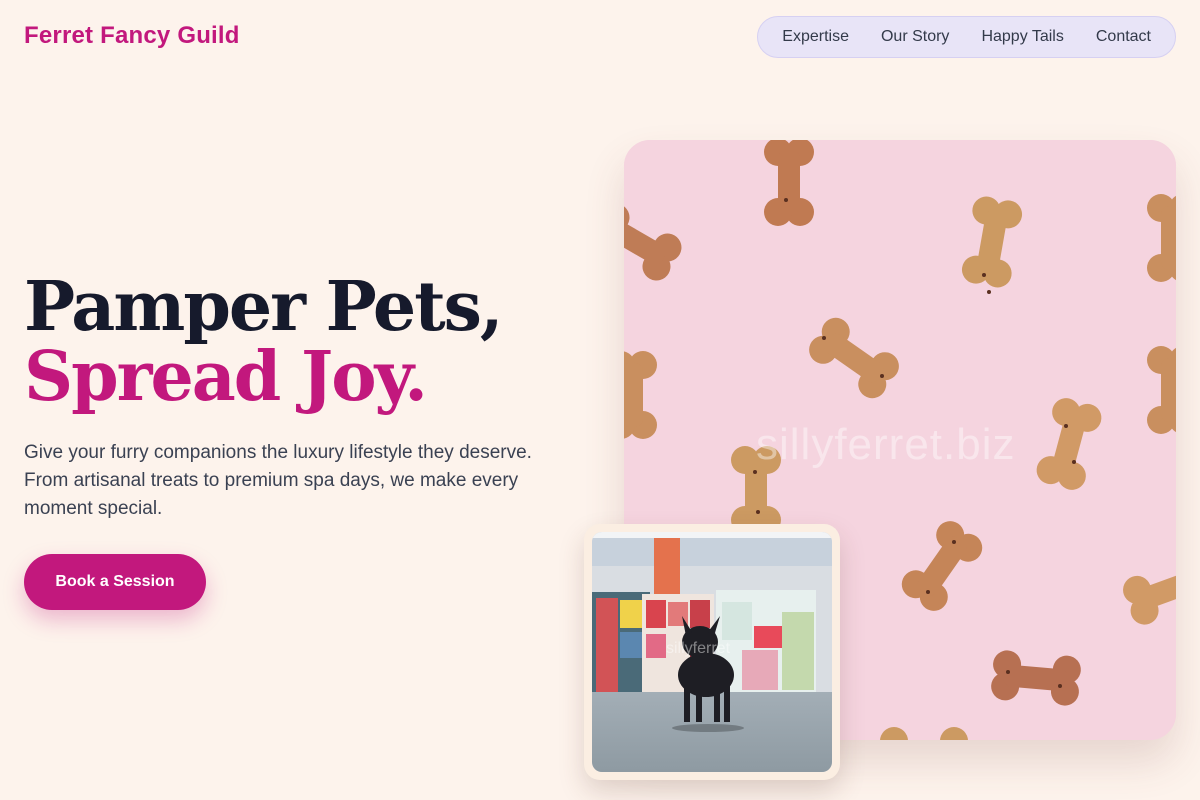 This screenshot has height=800, width=1200. Describe the element at coordinates (886, 444) in the screenshot. I see `main-photo-watermark: sillyferret.biz` at that location.